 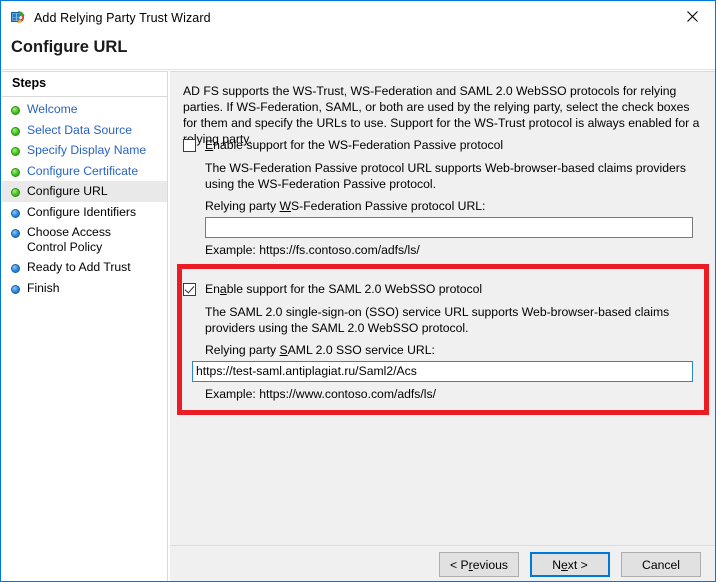 I want to click on saml-url-accelerator: S, so click(x=283, y=350).